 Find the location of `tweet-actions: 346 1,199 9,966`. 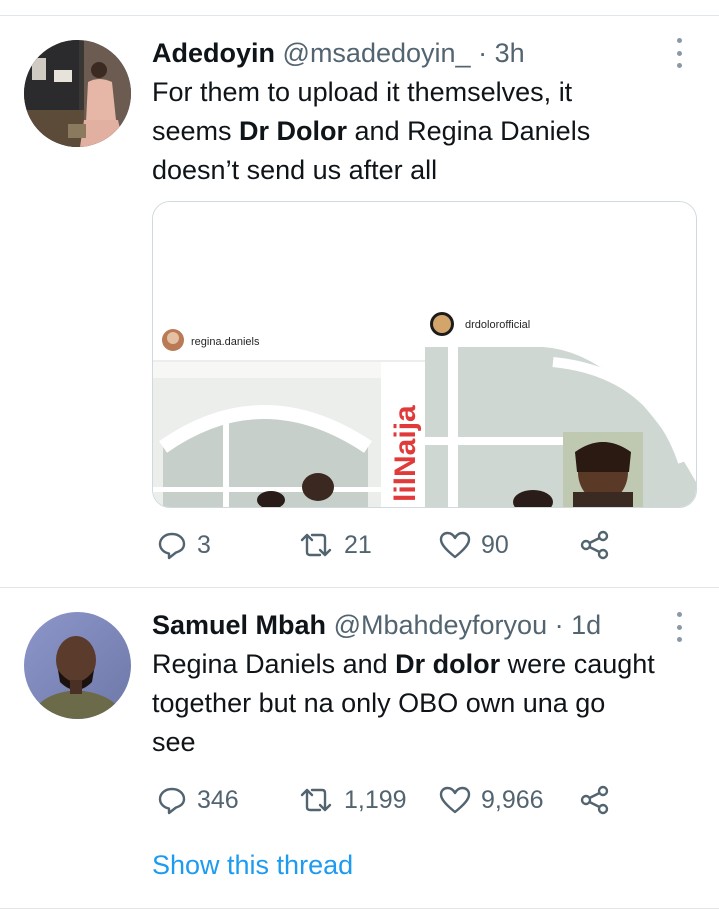

tweet-actions: 346 1,199 9,966 is located at coordinates (387, 800).